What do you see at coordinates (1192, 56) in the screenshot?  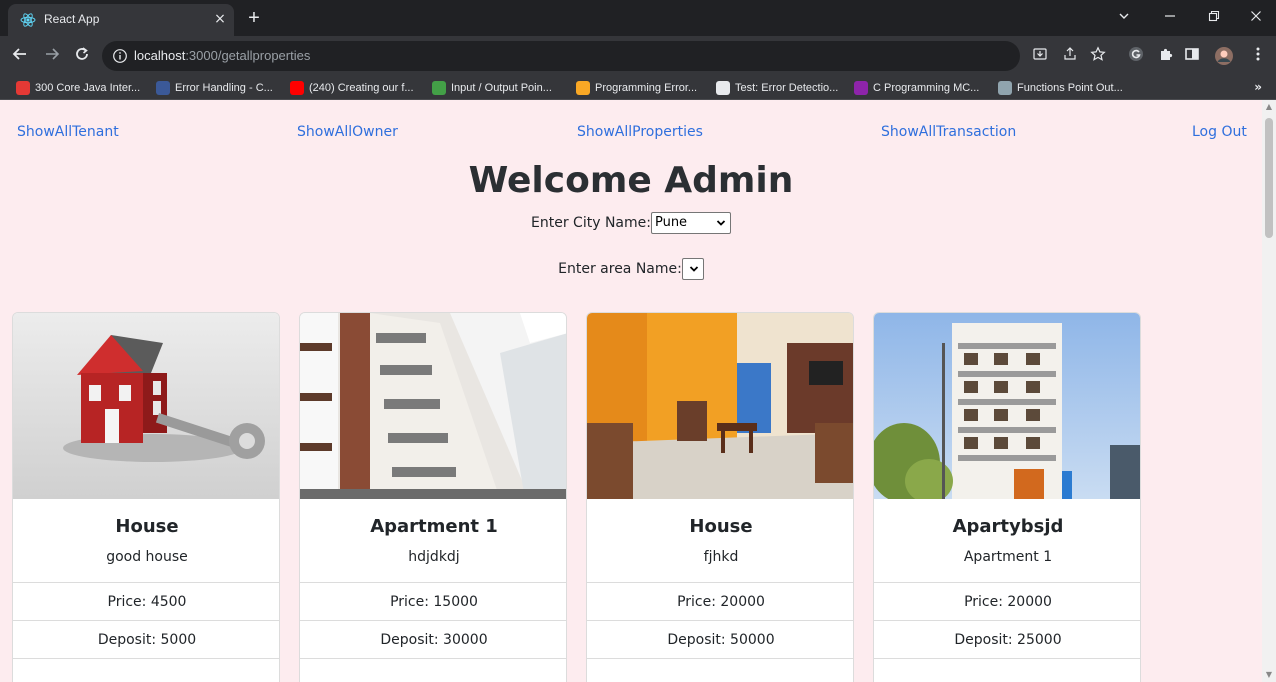 I see `side-panel-icon` at bounding box center [1192, 56].